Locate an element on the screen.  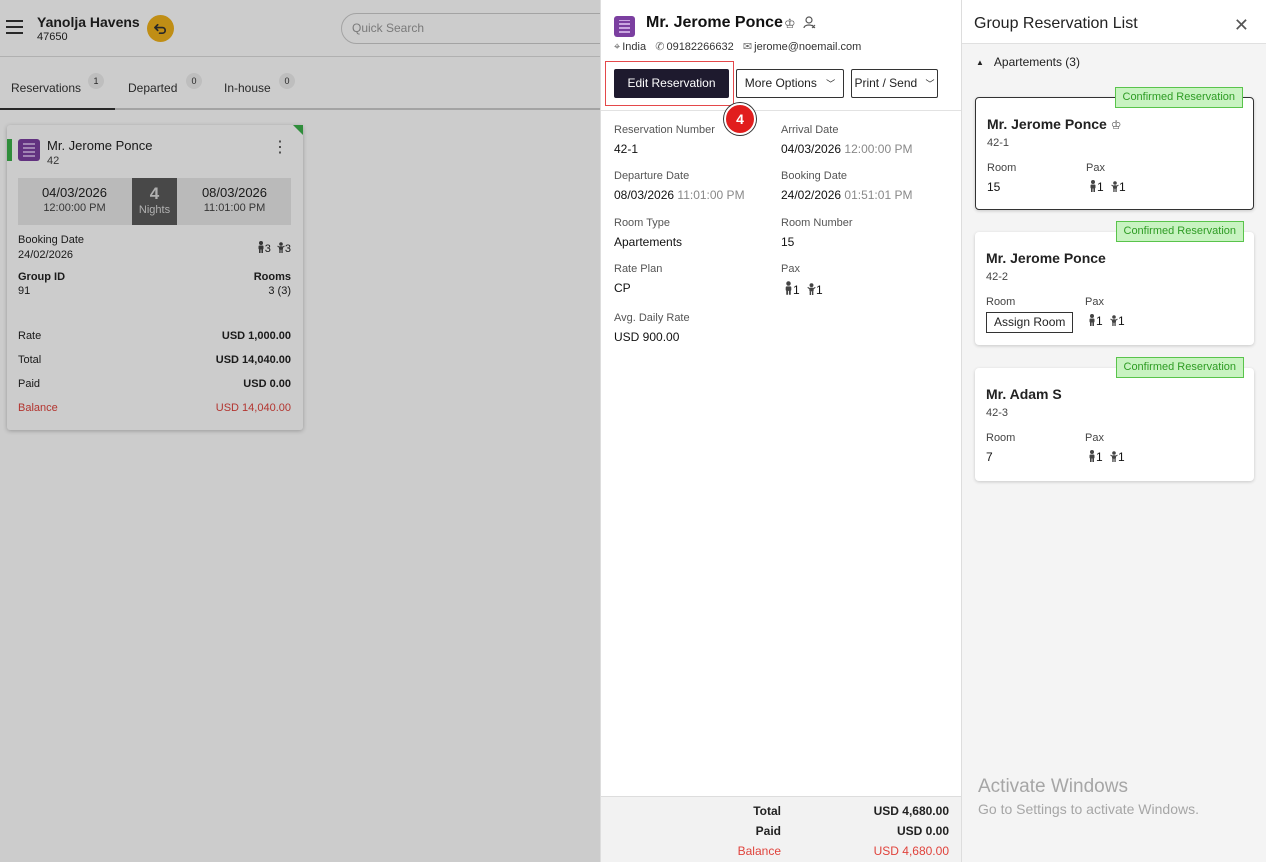
guest-profile-icon is located at coordinates (809, 24).